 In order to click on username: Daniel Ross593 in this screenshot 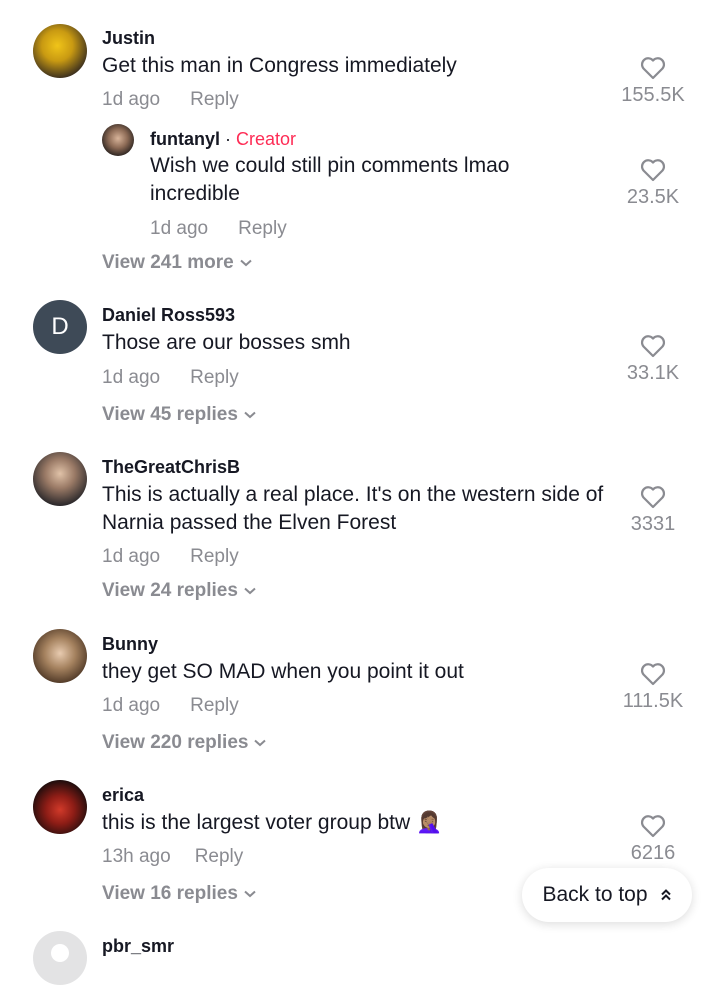, I will do `click(168, 315)`.